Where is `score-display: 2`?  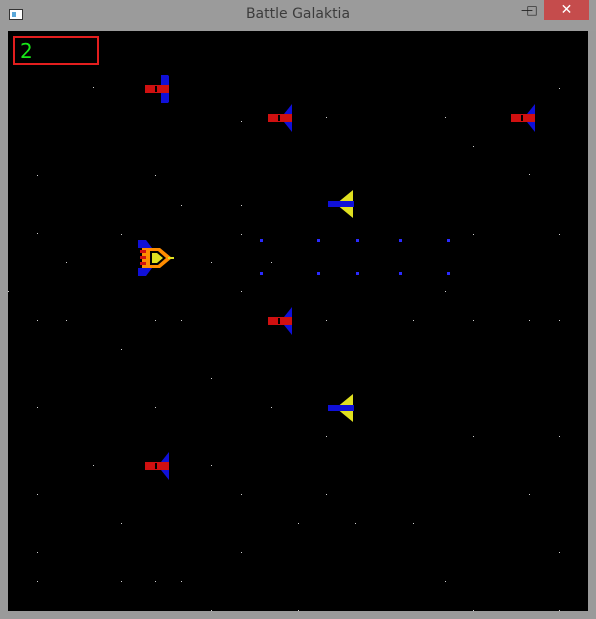 score-display: 2 is located at coordinates (56, 50).